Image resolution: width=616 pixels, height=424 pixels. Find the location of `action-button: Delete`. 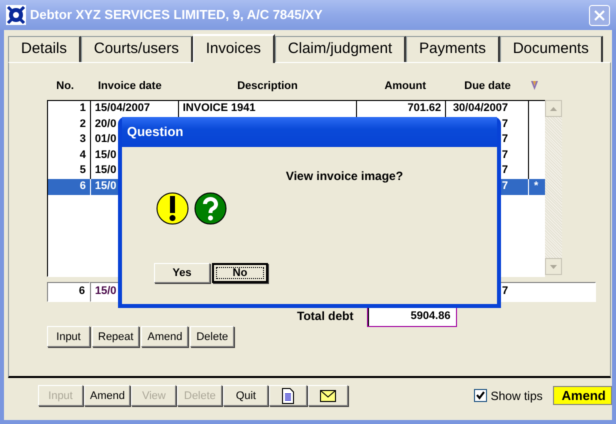

action-button: Delete is located at coordinates (212, 336).